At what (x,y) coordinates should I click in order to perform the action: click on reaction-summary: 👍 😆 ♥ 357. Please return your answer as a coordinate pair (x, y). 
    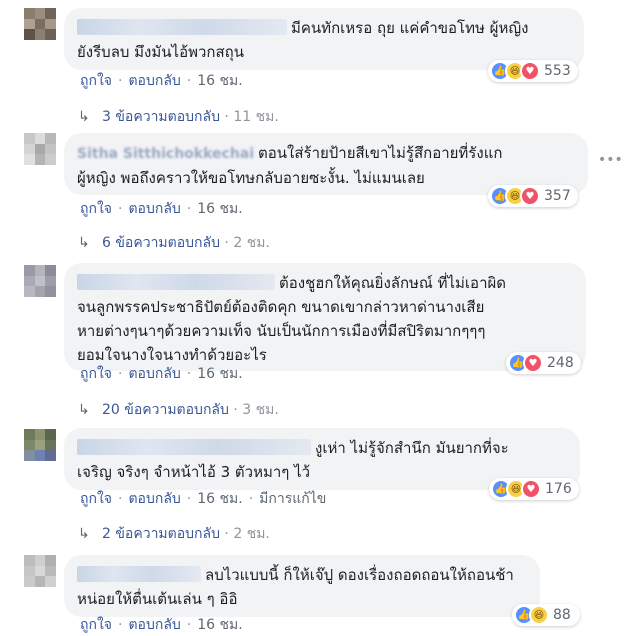
    Looking at the image, I should click on (533, 196).